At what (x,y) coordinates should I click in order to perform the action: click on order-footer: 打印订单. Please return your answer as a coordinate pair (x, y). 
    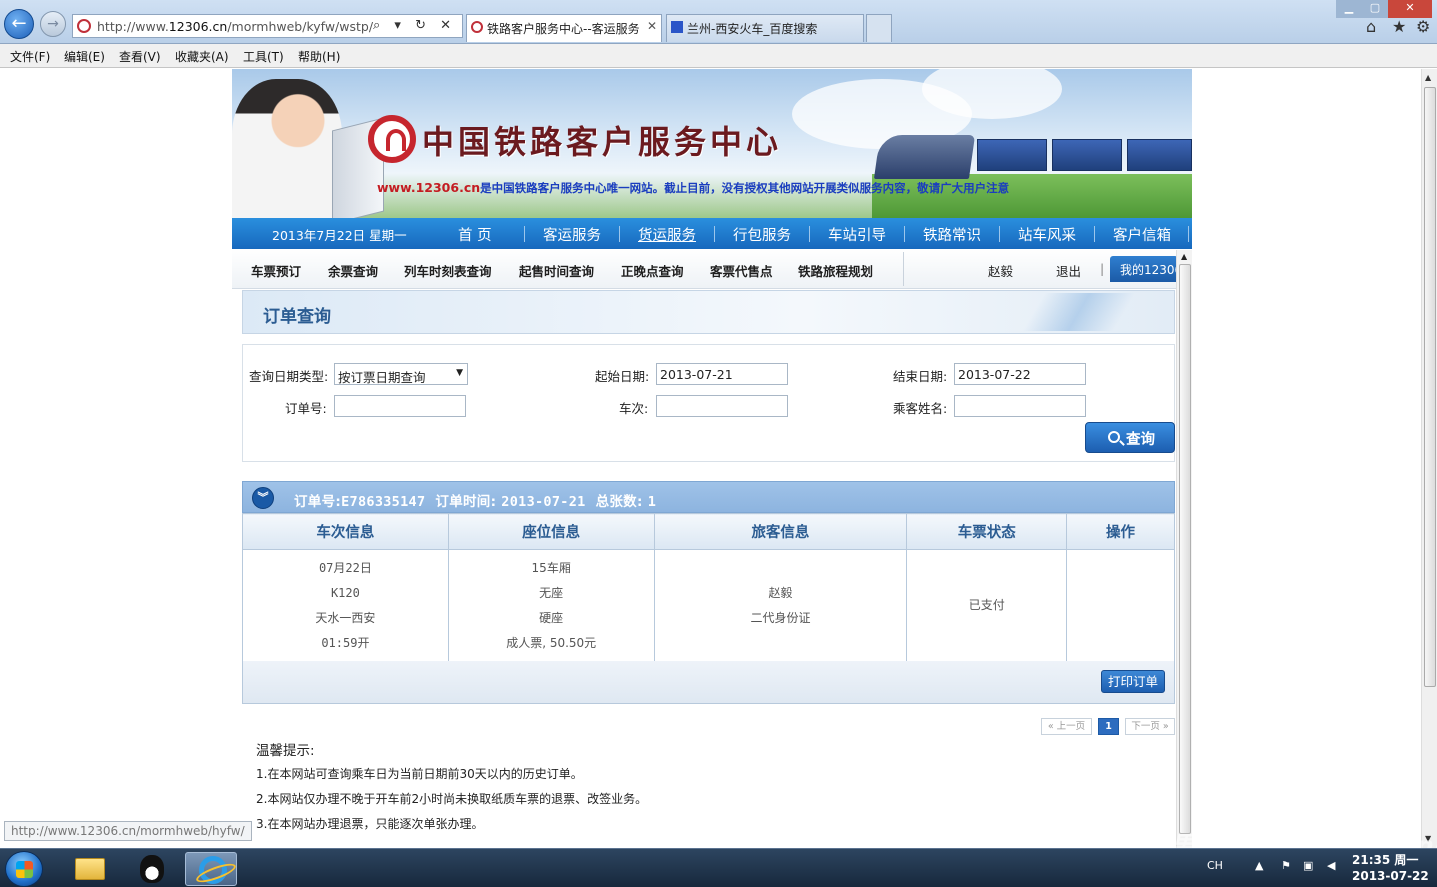
    Looking at the image, I should click on (708, 682).